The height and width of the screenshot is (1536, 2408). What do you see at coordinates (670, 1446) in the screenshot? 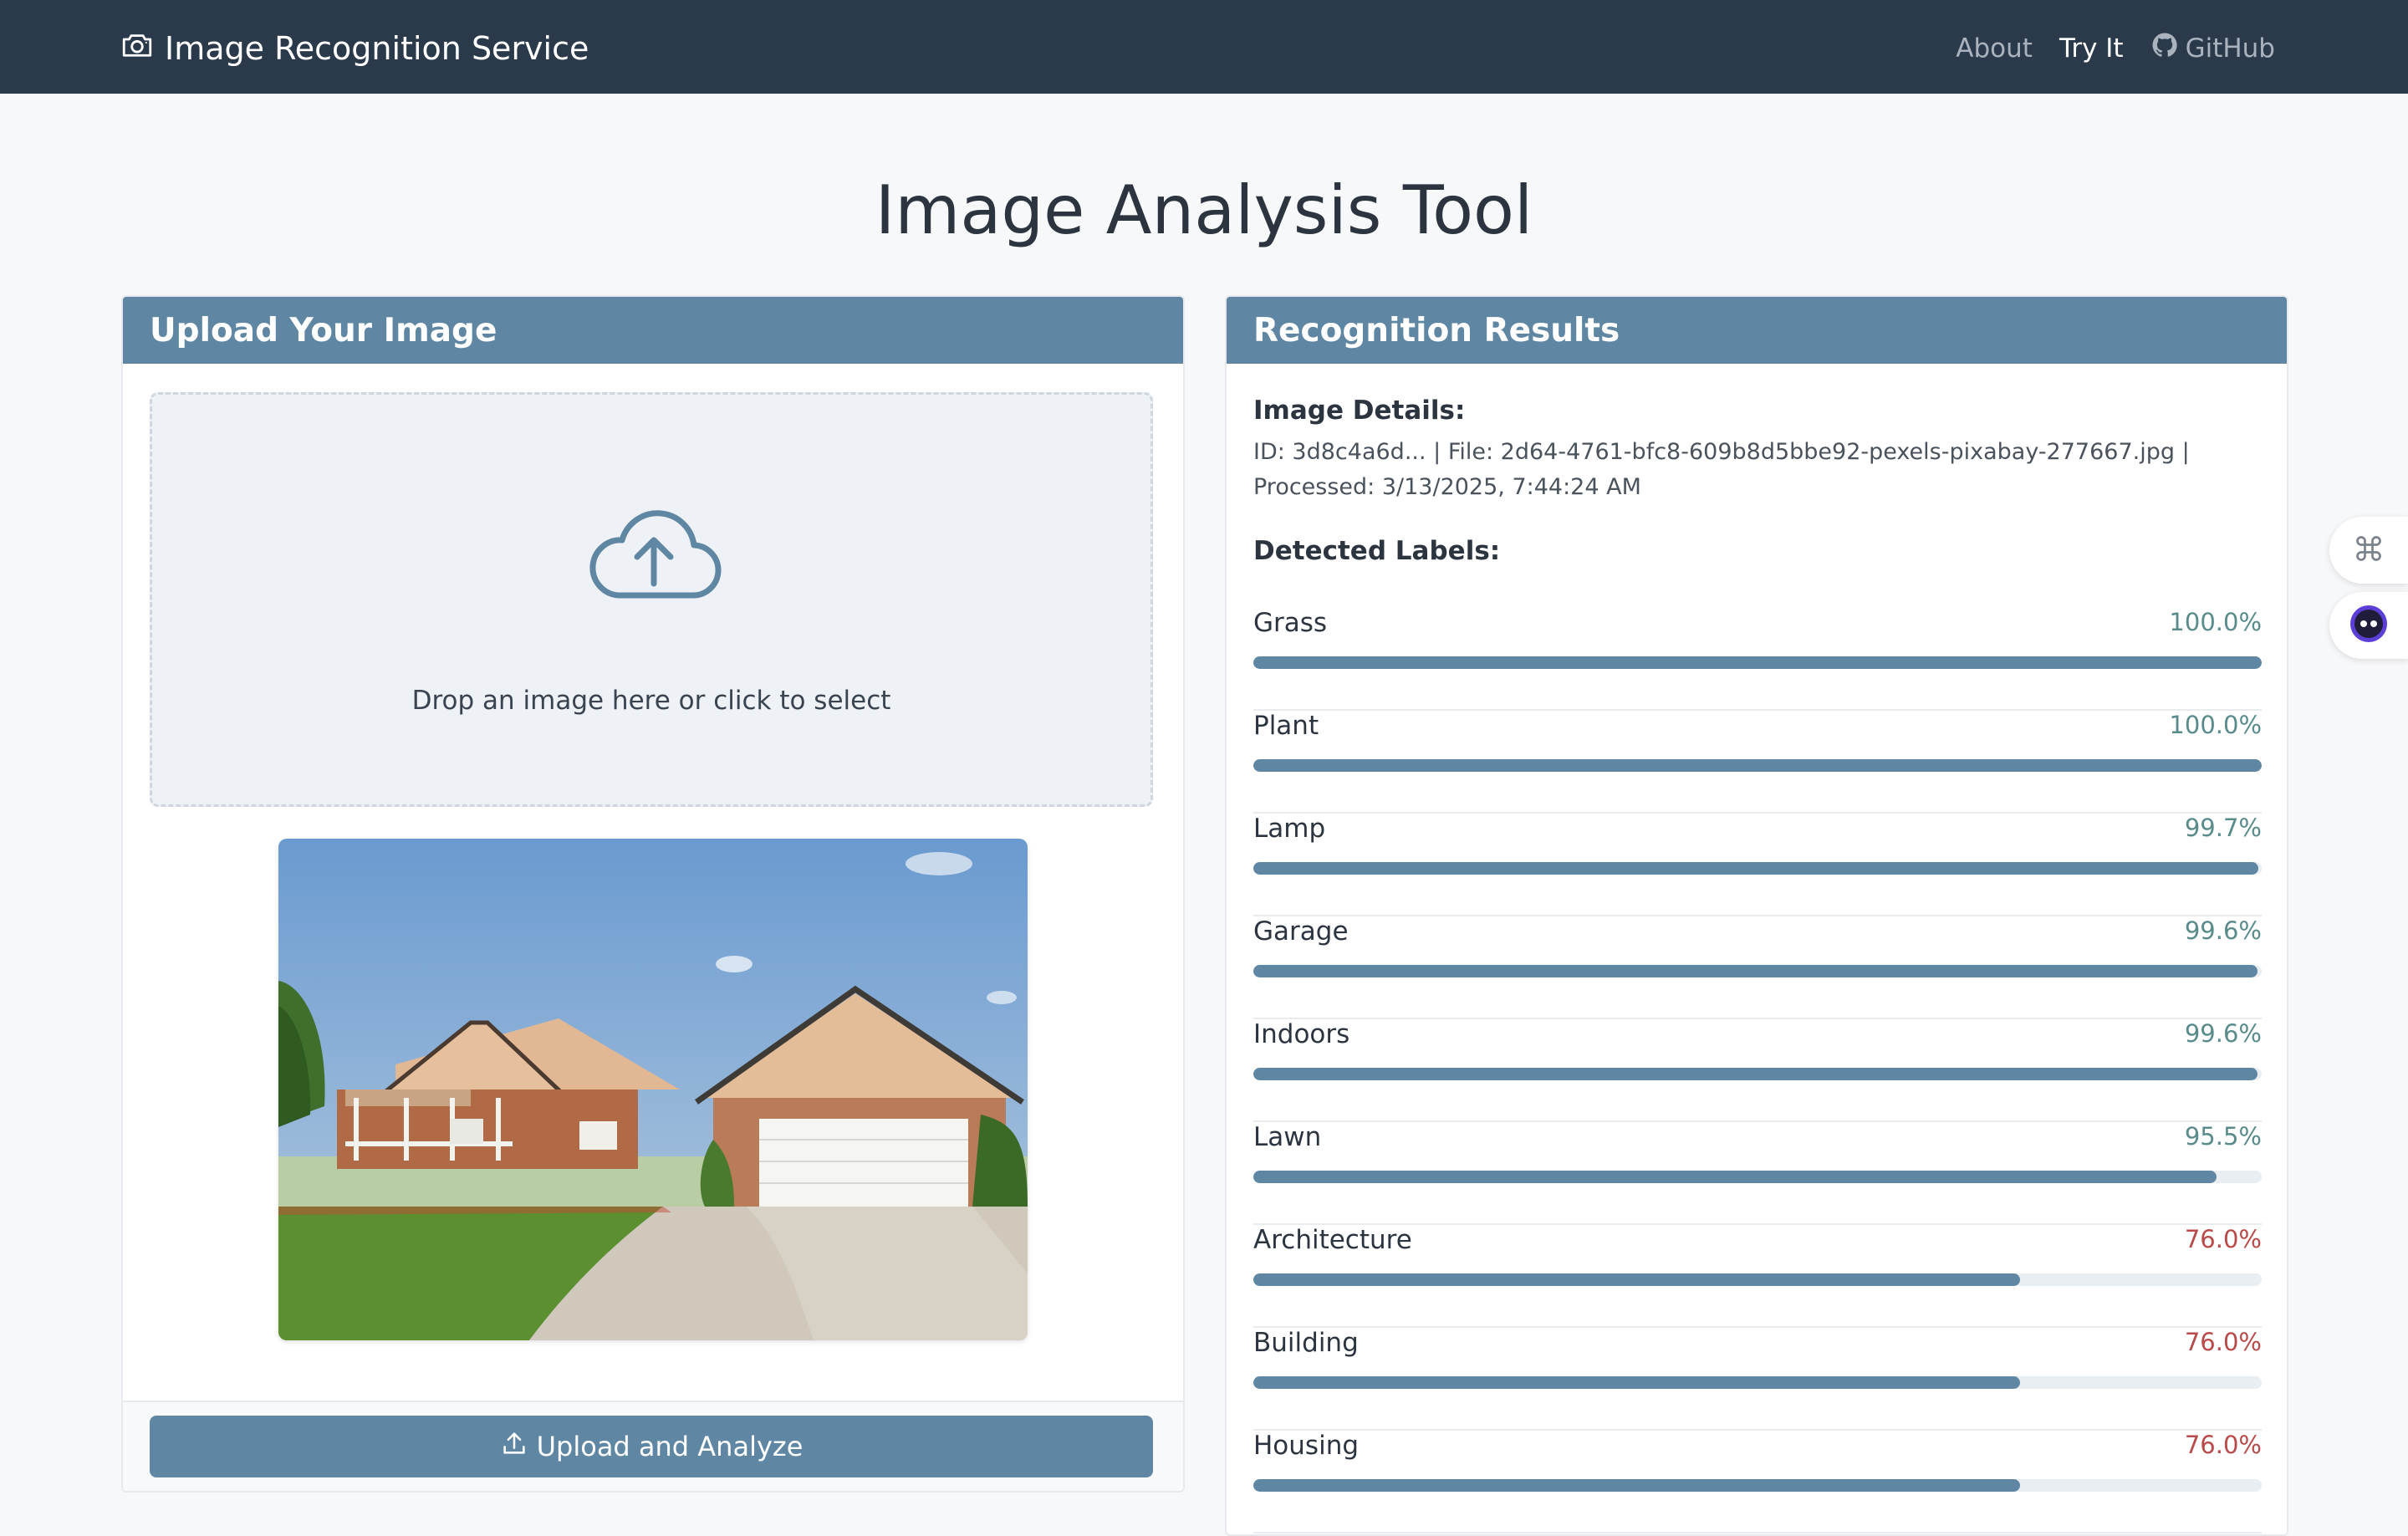
I see `upload-button-label: Upload and Analyze` at bounding box center [670, 1446].